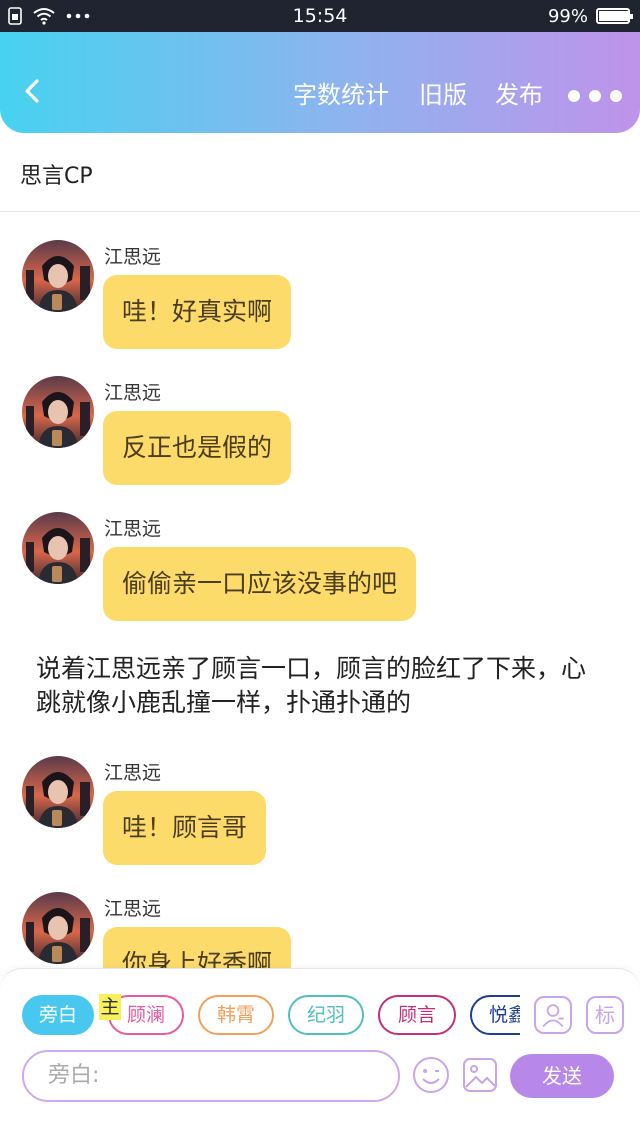 This screenshot has width=640, height=1138. I want to click on role-chip-narrator: 旁白, so click(58, 1015).